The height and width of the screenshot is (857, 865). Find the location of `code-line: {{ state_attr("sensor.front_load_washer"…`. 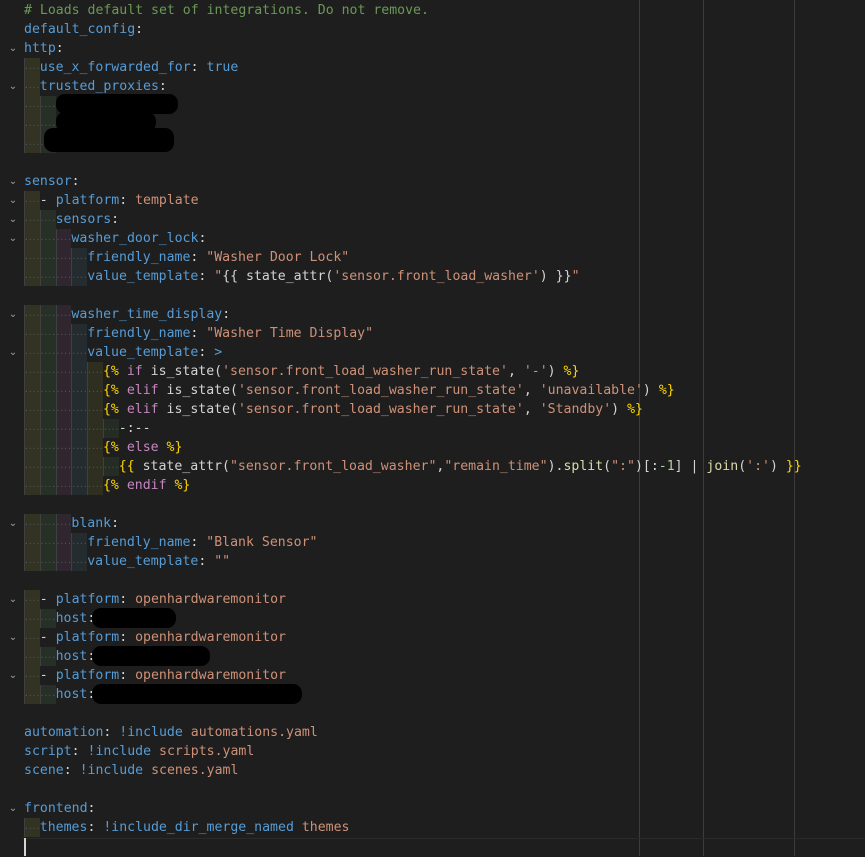

code-line: {{ state_attr("sensor.front_load_washer"… is located at coordinates (432, 467).